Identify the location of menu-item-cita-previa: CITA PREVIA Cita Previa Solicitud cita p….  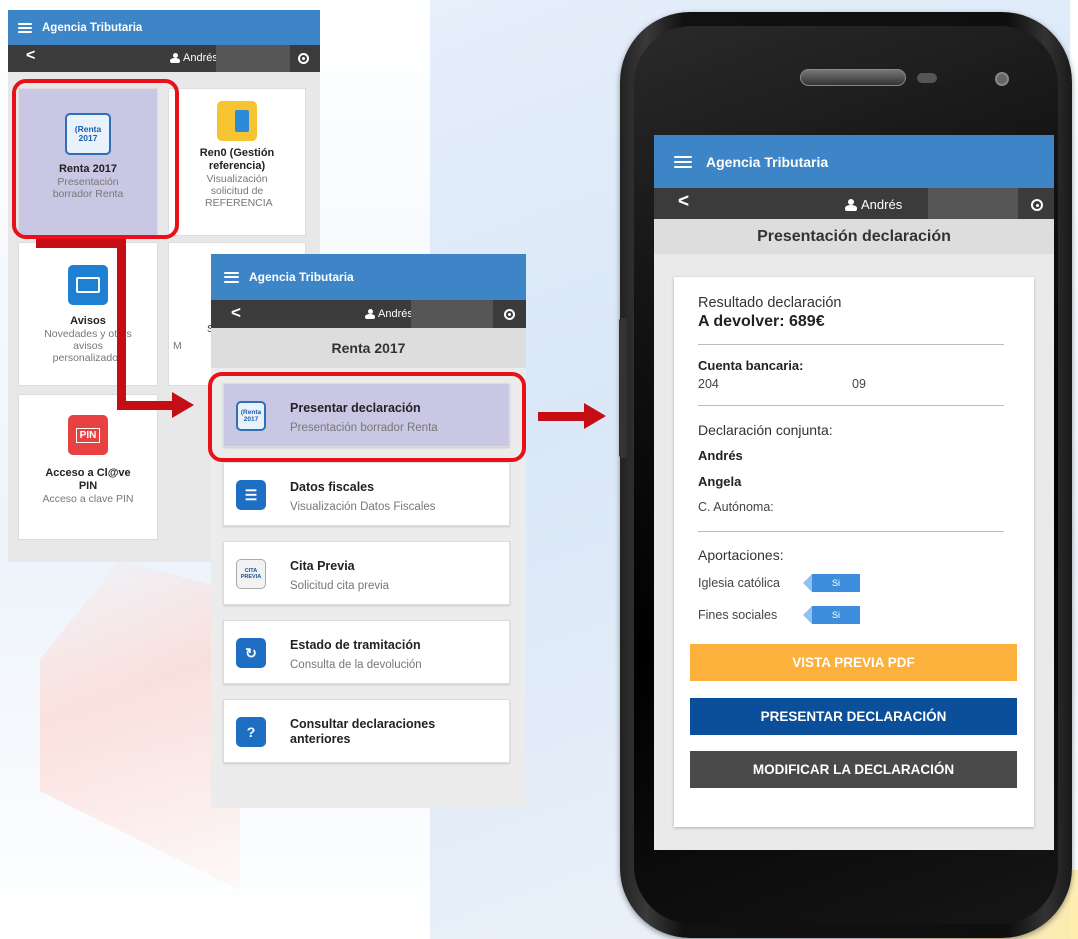
(366, 573).